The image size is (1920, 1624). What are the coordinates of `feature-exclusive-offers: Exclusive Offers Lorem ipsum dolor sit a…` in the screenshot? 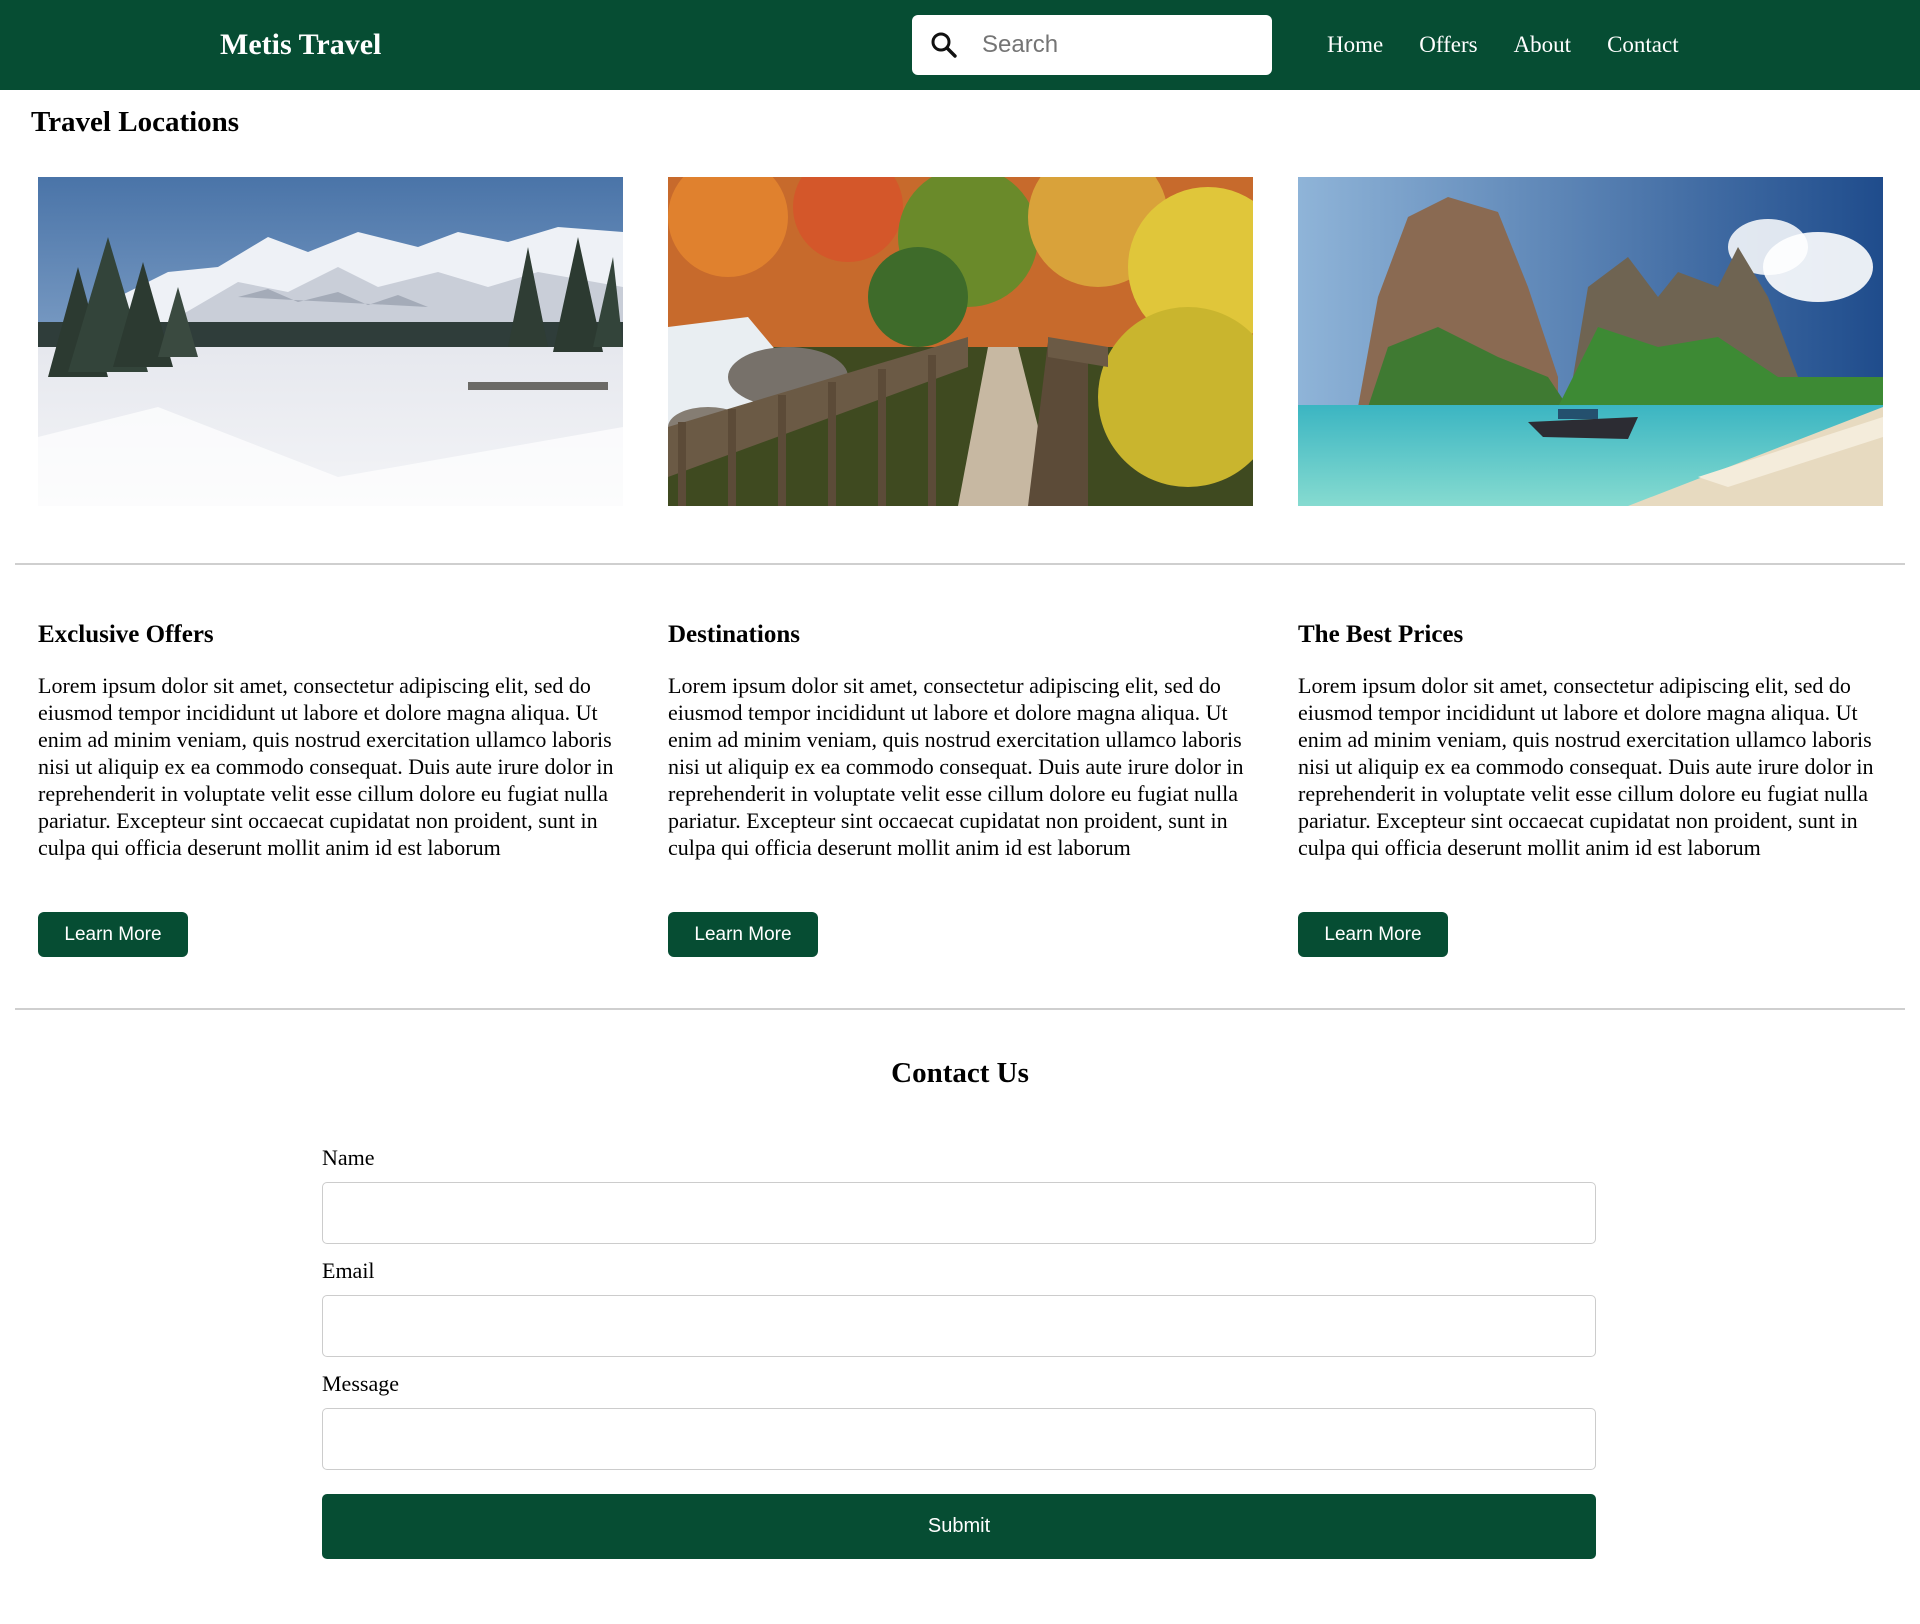 It's located at (333, 787).